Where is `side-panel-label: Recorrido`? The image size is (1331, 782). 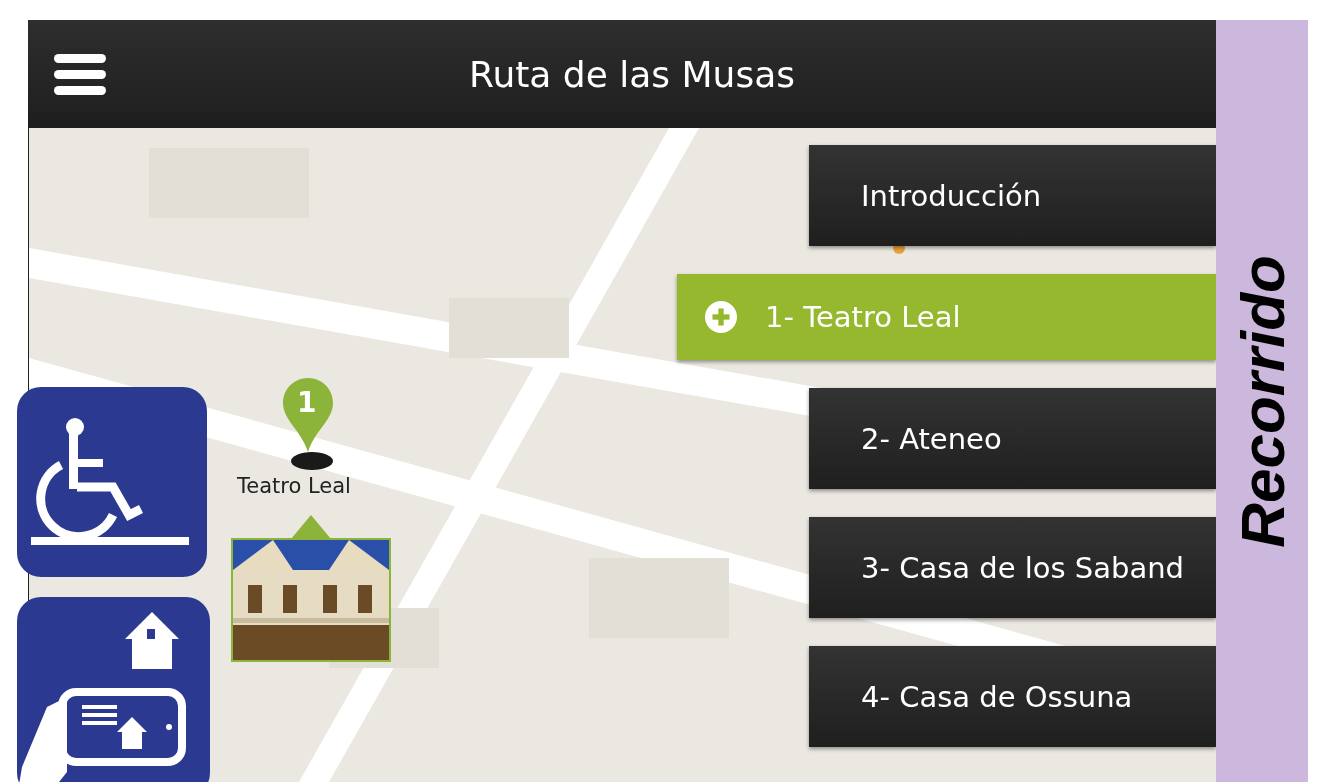 side-panel-label: Recorrido is located at coordinates (1262, 401).